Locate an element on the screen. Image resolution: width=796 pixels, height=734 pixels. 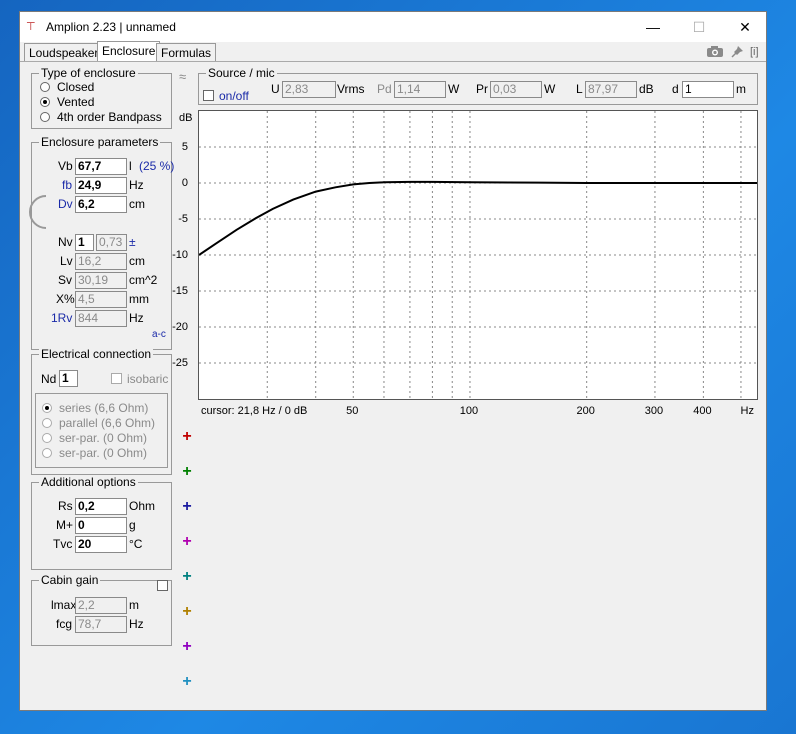
add-curve-button-2: + is located at coordinates (187, 472).